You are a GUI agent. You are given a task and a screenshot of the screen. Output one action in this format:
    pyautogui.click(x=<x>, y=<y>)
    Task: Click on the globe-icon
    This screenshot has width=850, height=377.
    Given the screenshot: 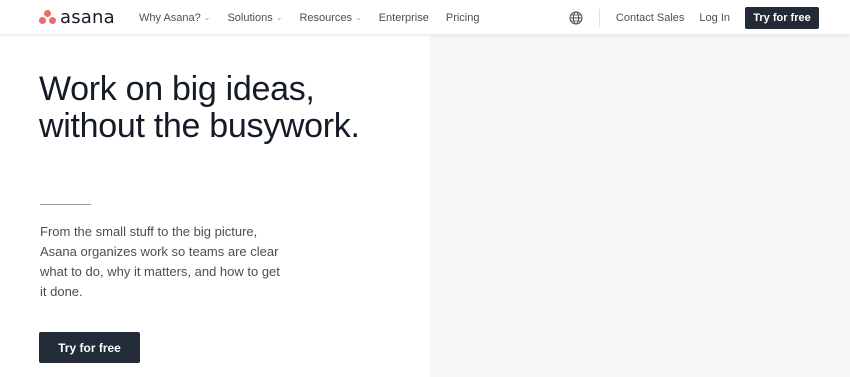 What is the action you would take?
    pyautogui.click(x=576, y=18)
    